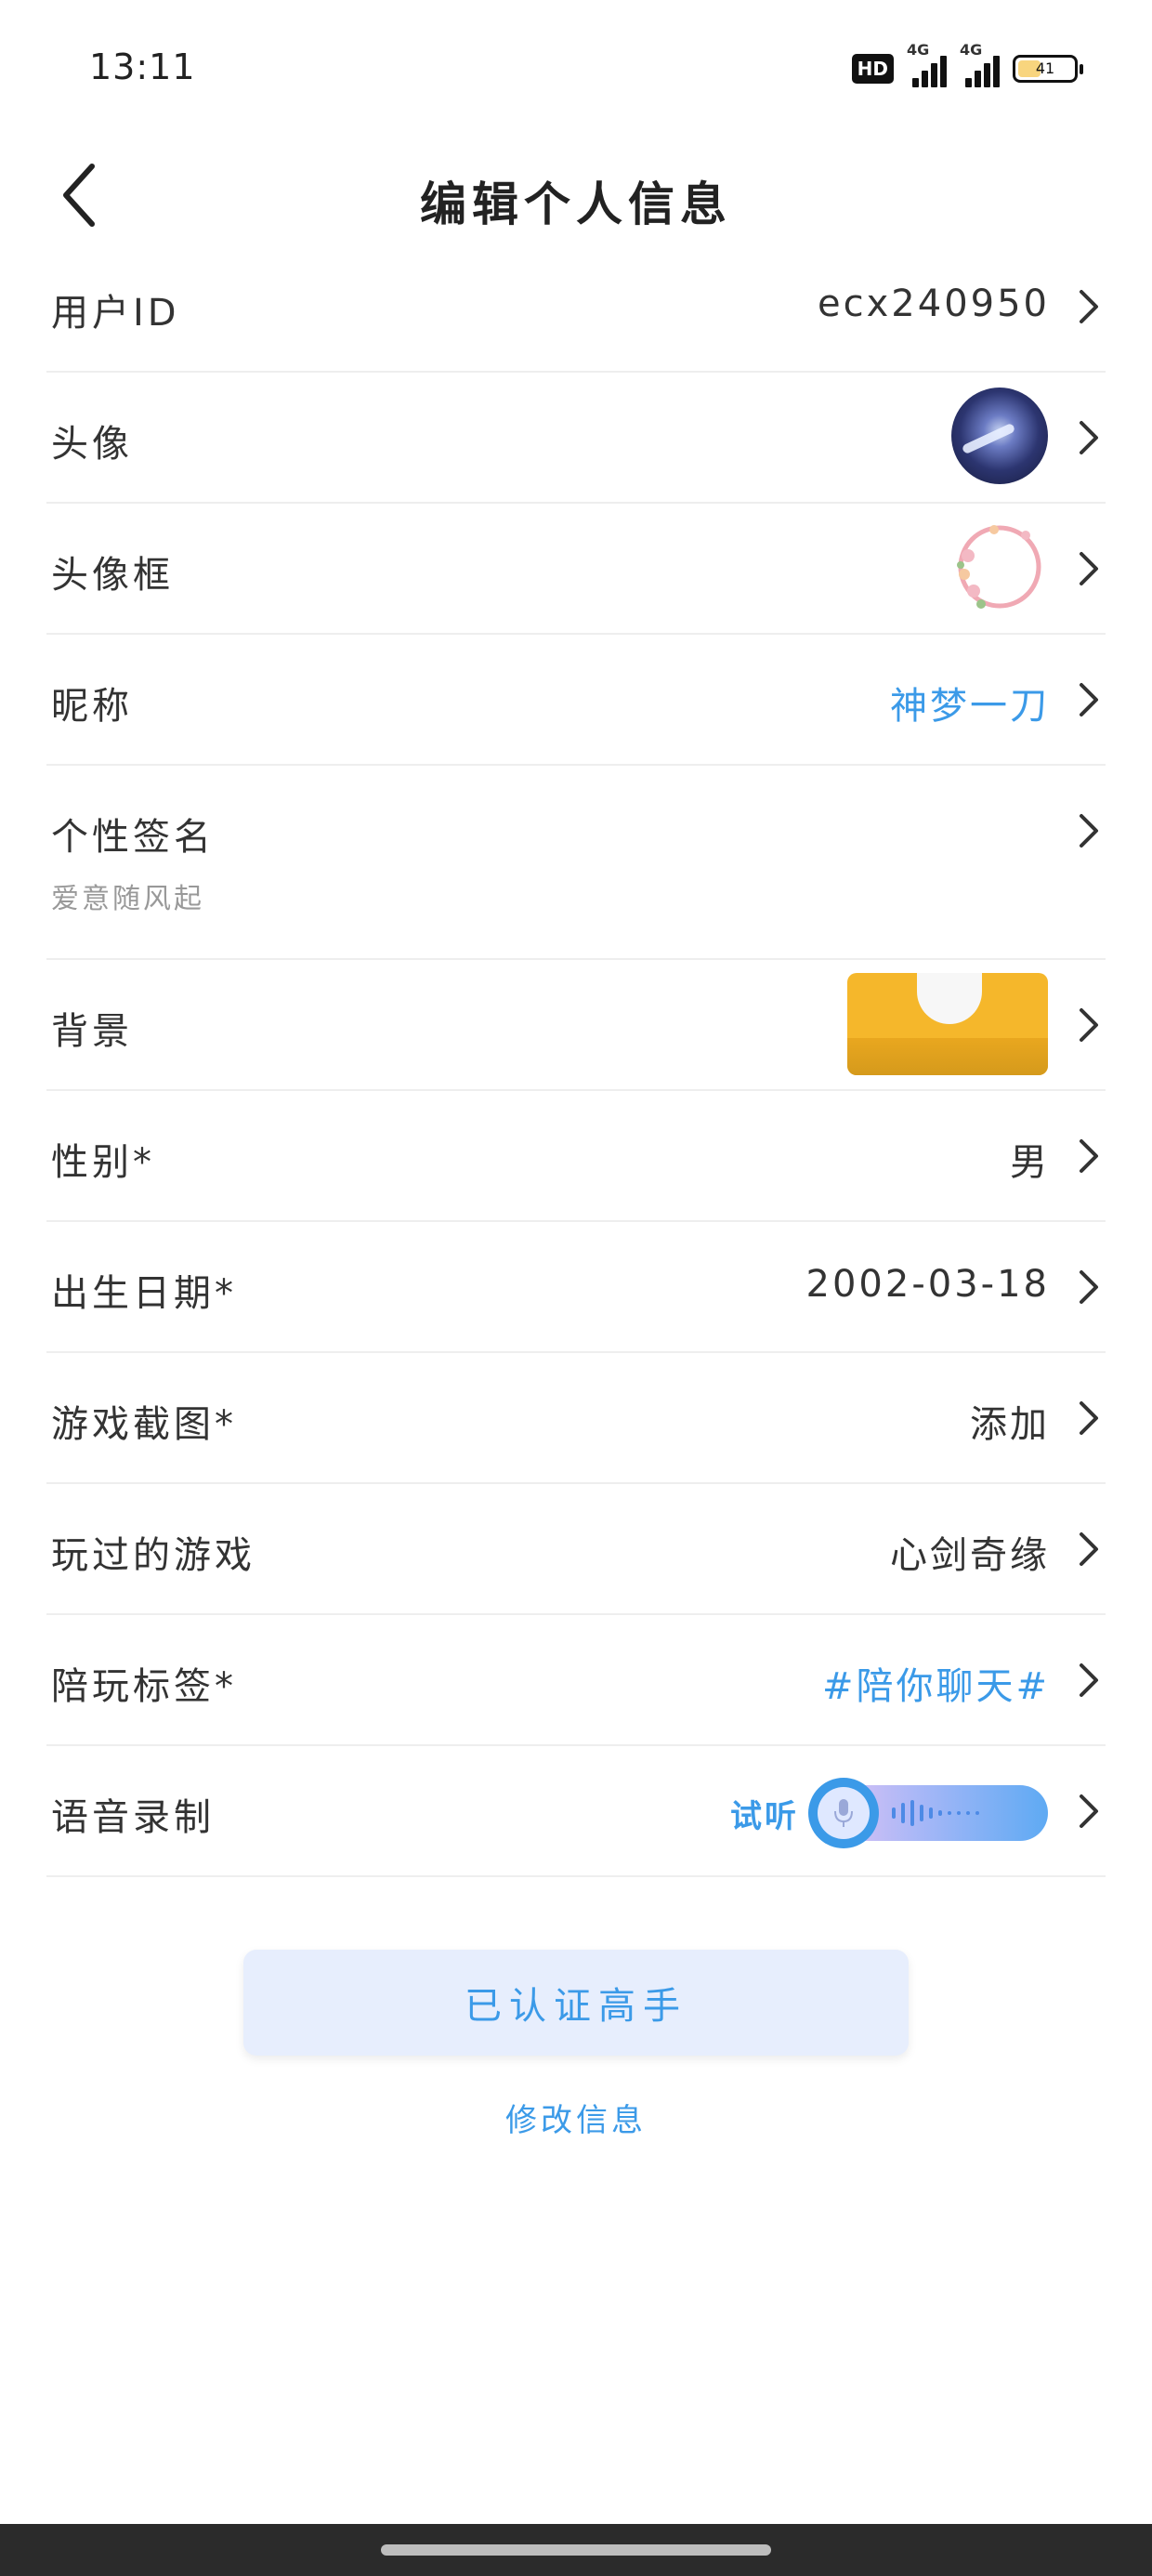 The width and height of the screenshot is (1152, 2576). What do you see at coordinates (576, 1418) in the screenshot?
I see `row-game-screenshot: 游戏截图* 添加` at bounding box center [576, 1418].